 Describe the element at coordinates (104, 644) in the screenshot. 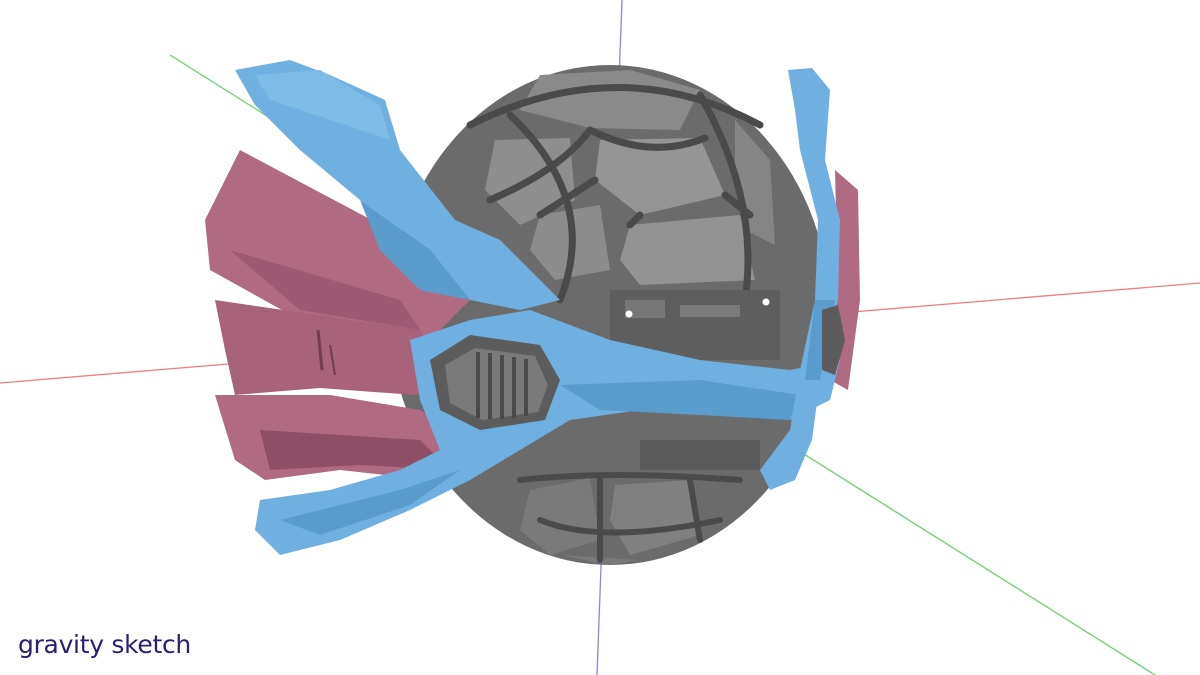

I see `brand-wordmark: gravity sketch` at that location.